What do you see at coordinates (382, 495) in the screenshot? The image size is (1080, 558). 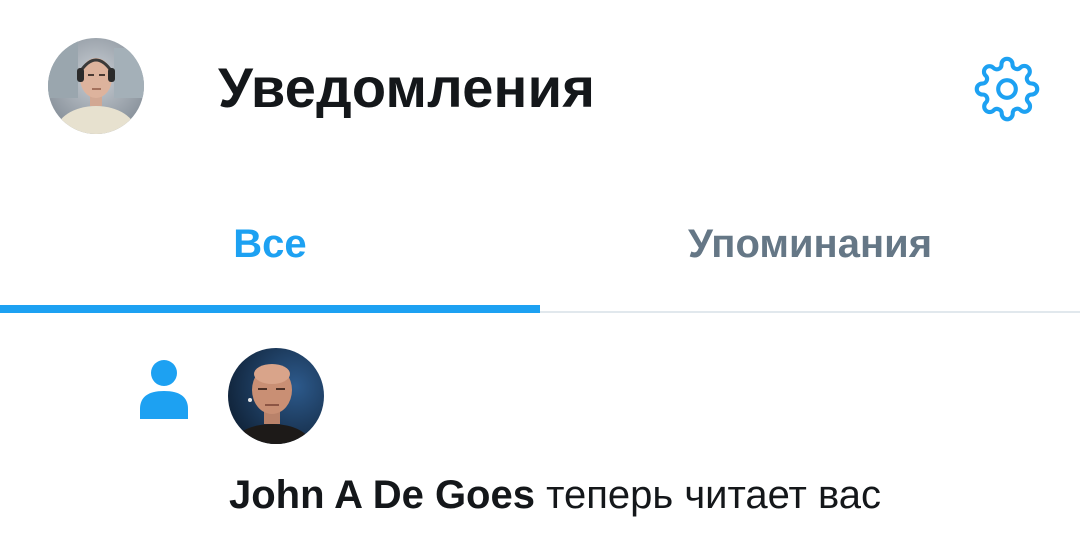 I see `notification-user-name: John A De Goes` at bounding box center [382, 495].